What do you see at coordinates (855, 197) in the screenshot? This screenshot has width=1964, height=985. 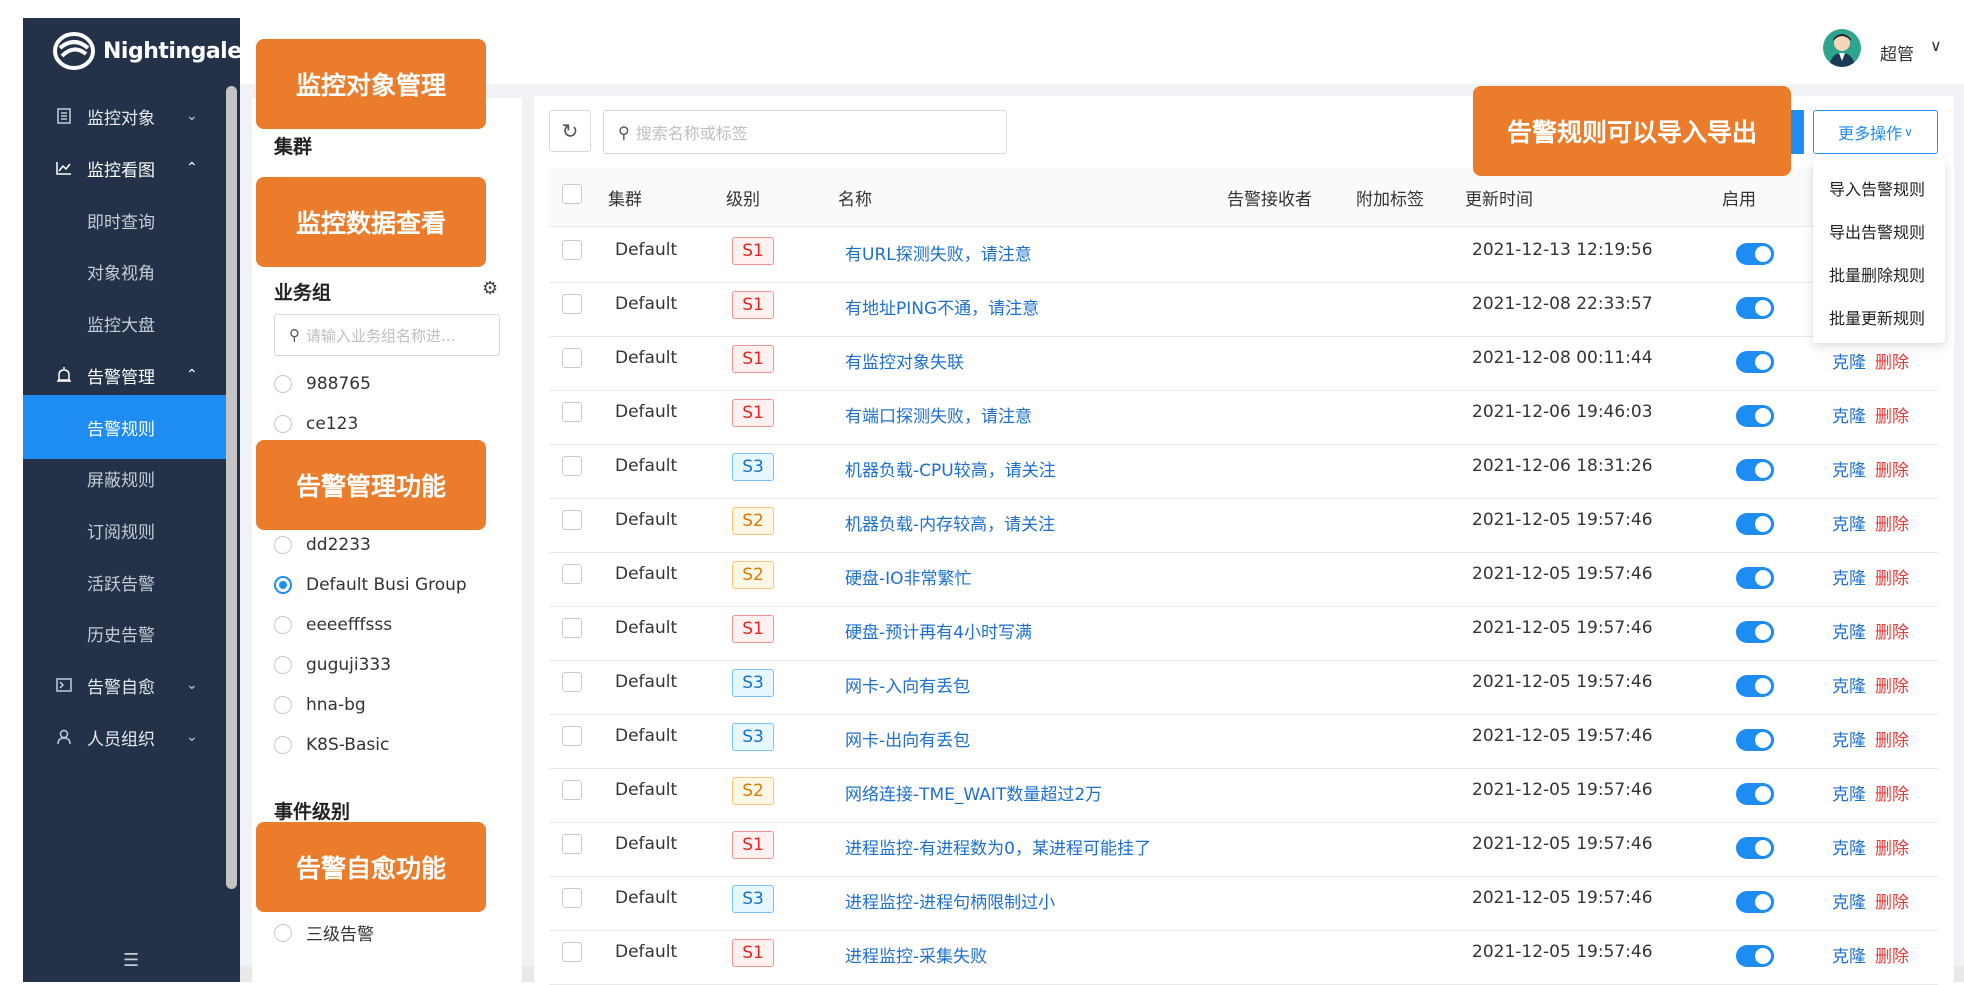 I see `column-header-name: 名称` at bounding box center [855, 197].